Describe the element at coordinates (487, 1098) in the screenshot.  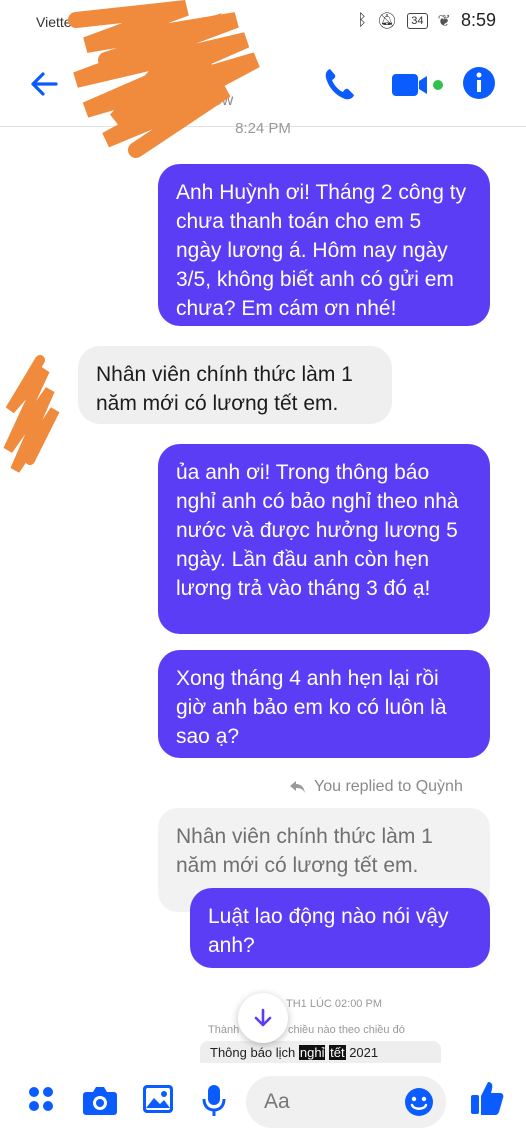
I see `thumbs-up-icon` at that location.